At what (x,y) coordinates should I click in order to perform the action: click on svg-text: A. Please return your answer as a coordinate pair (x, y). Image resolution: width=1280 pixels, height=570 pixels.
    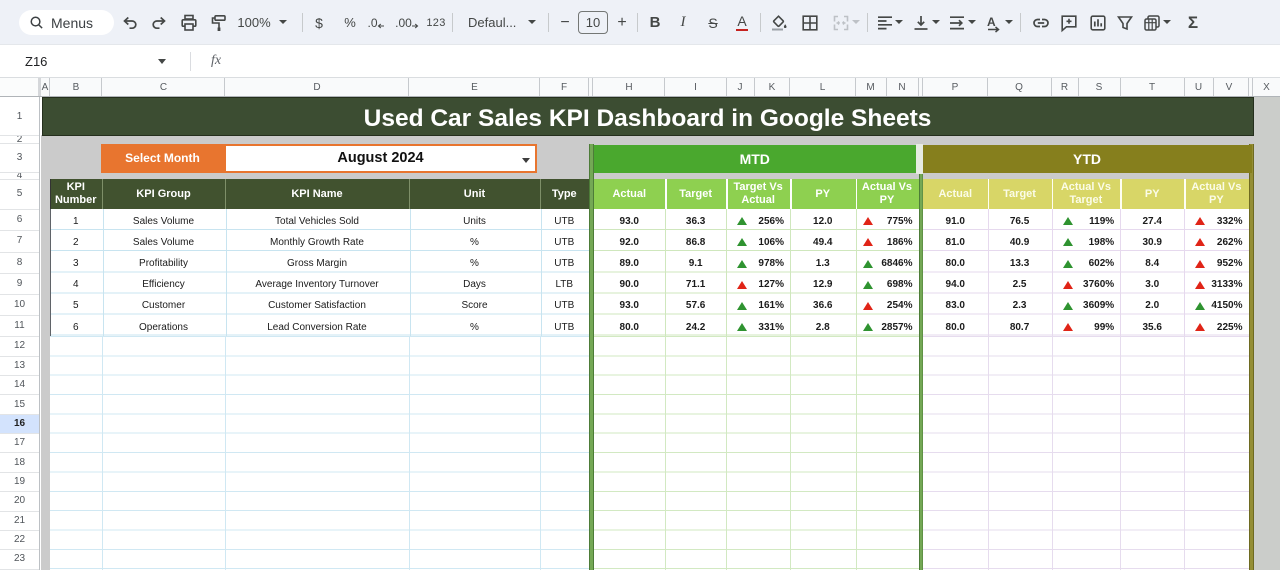
    Looking at the image, I should click on (991, 22).